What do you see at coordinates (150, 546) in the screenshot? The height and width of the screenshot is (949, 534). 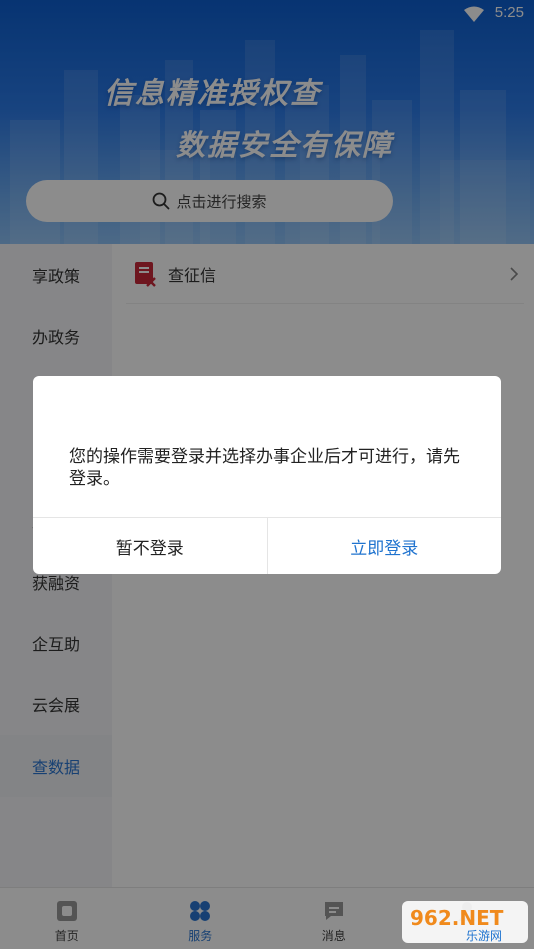 I see `cancel-login-button: 暂不登录` at bounding box center [150, 546].